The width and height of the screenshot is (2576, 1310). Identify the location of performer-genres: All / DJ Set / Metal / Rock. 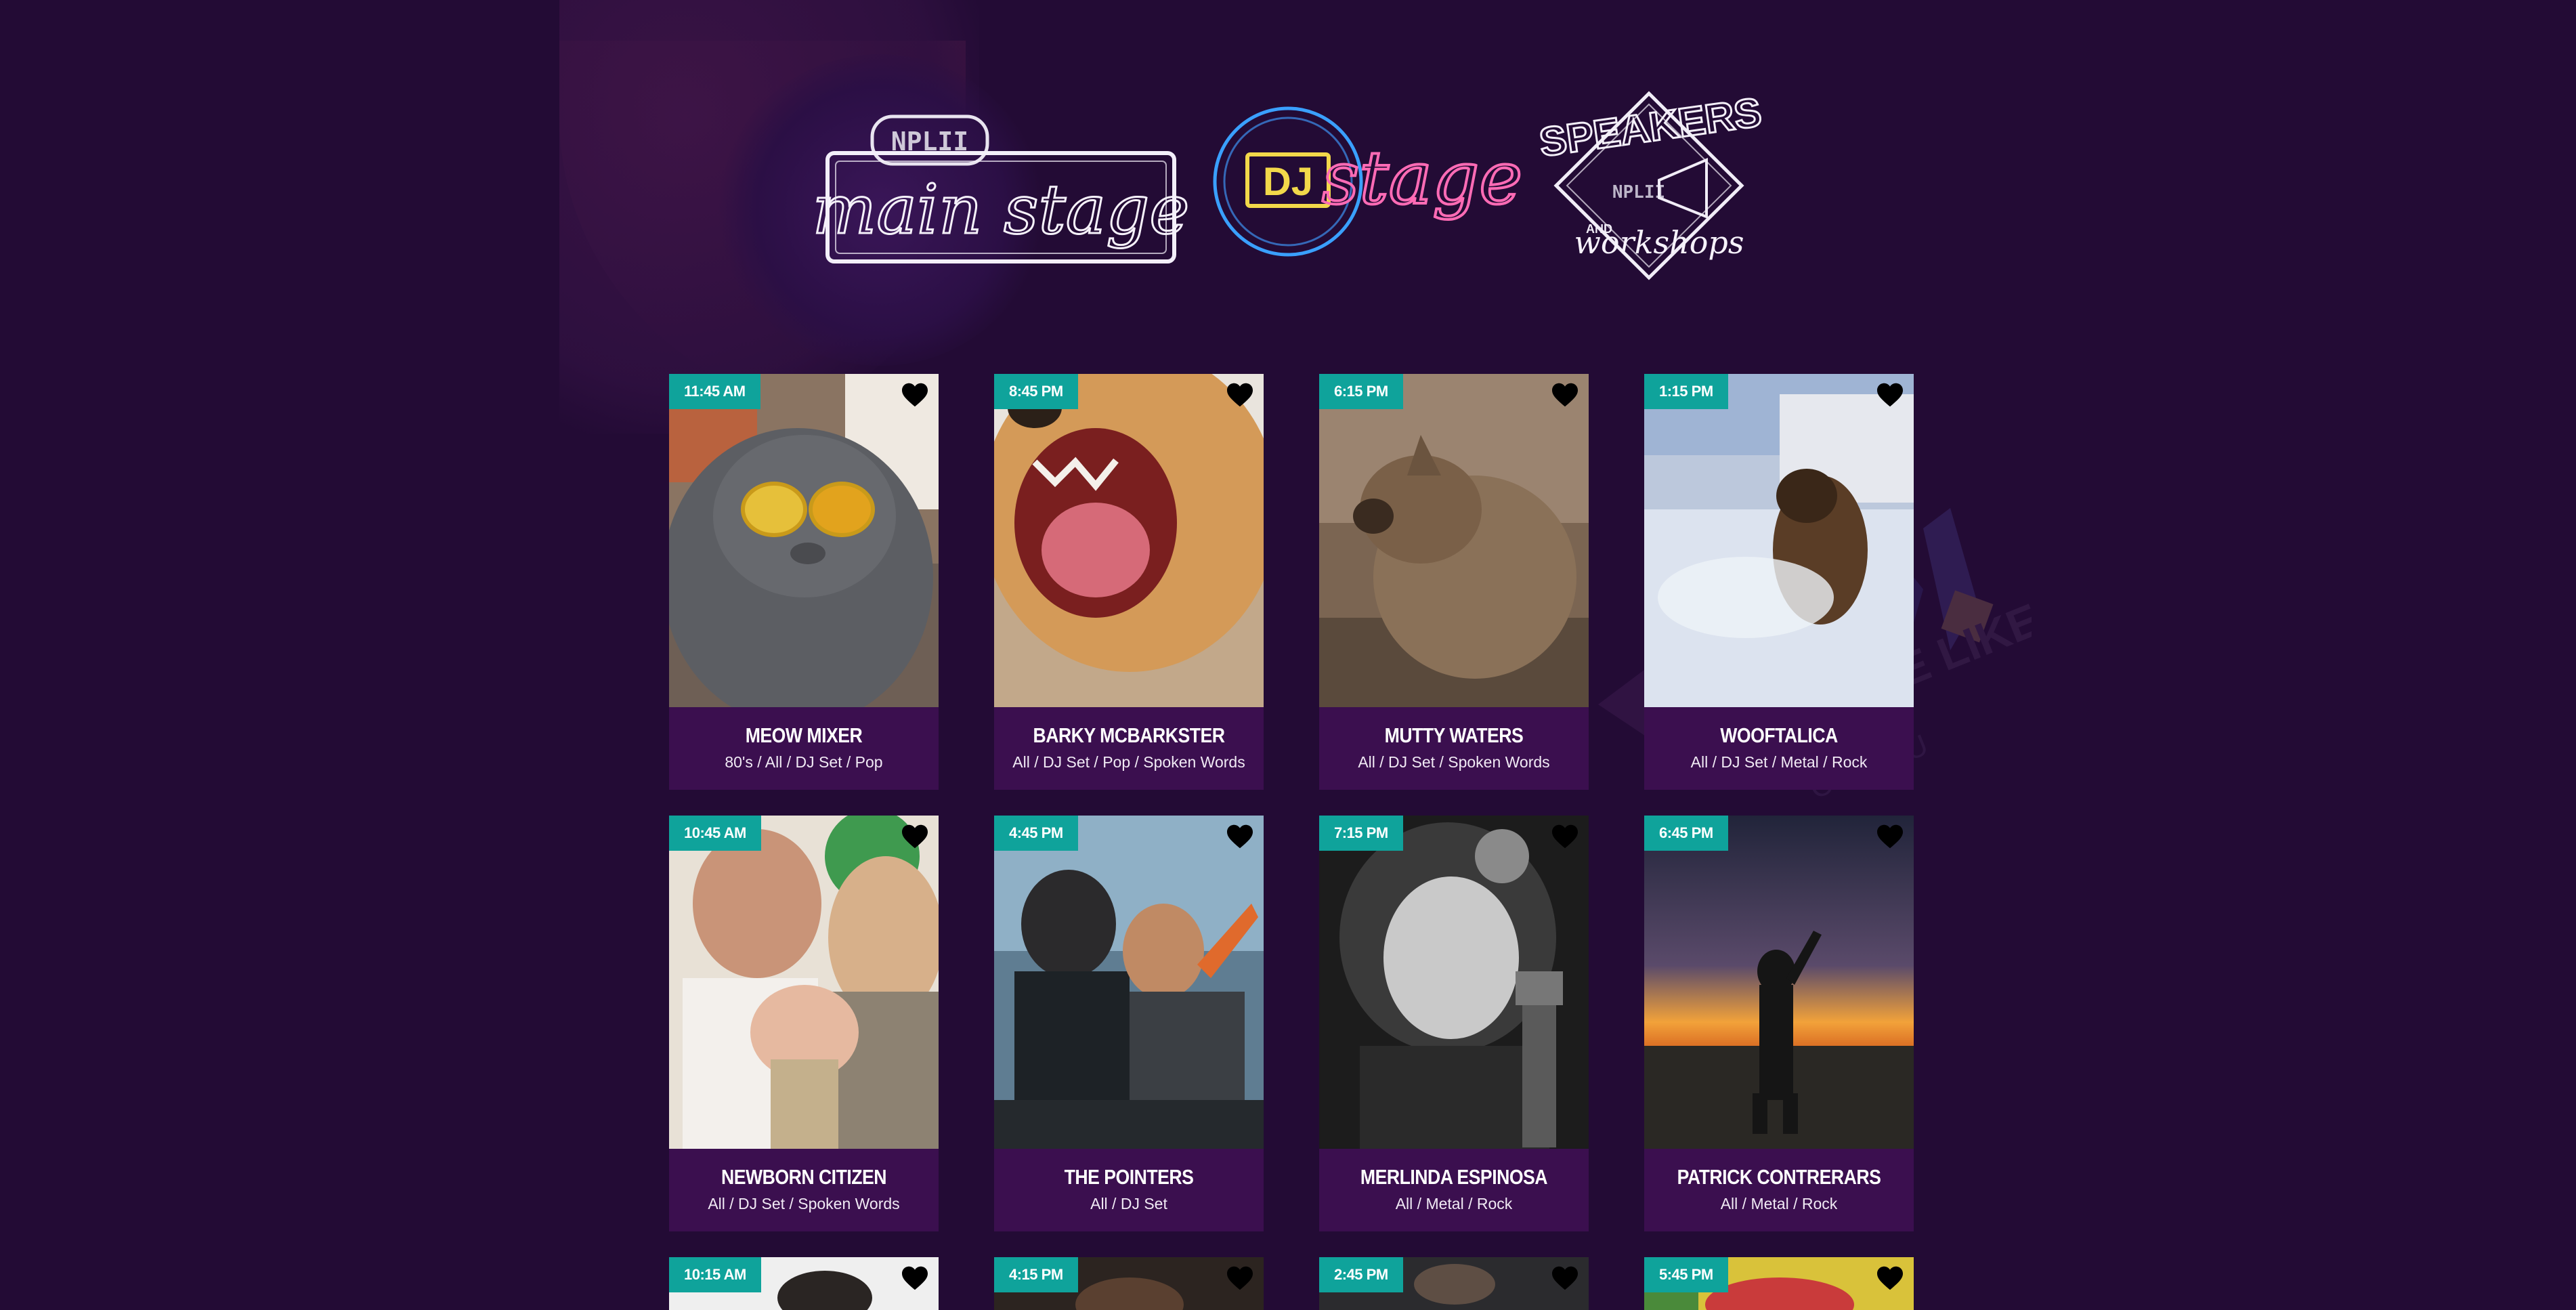
(1779, 762).